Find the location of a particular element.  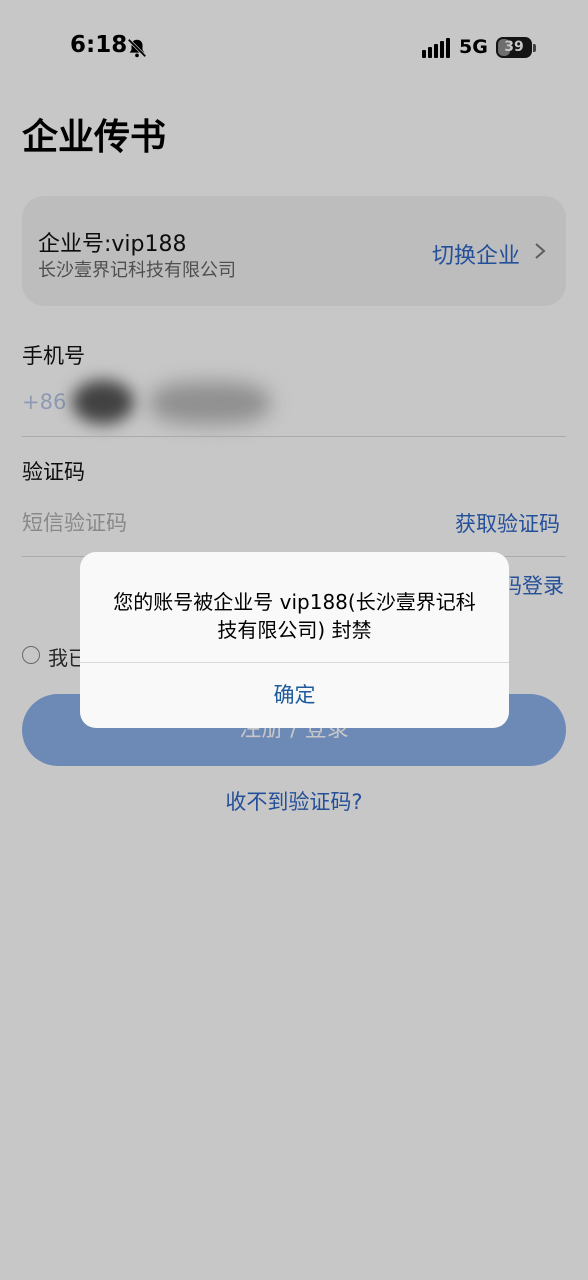

confirm-button: 确定 is located at coordinates (294, 695).